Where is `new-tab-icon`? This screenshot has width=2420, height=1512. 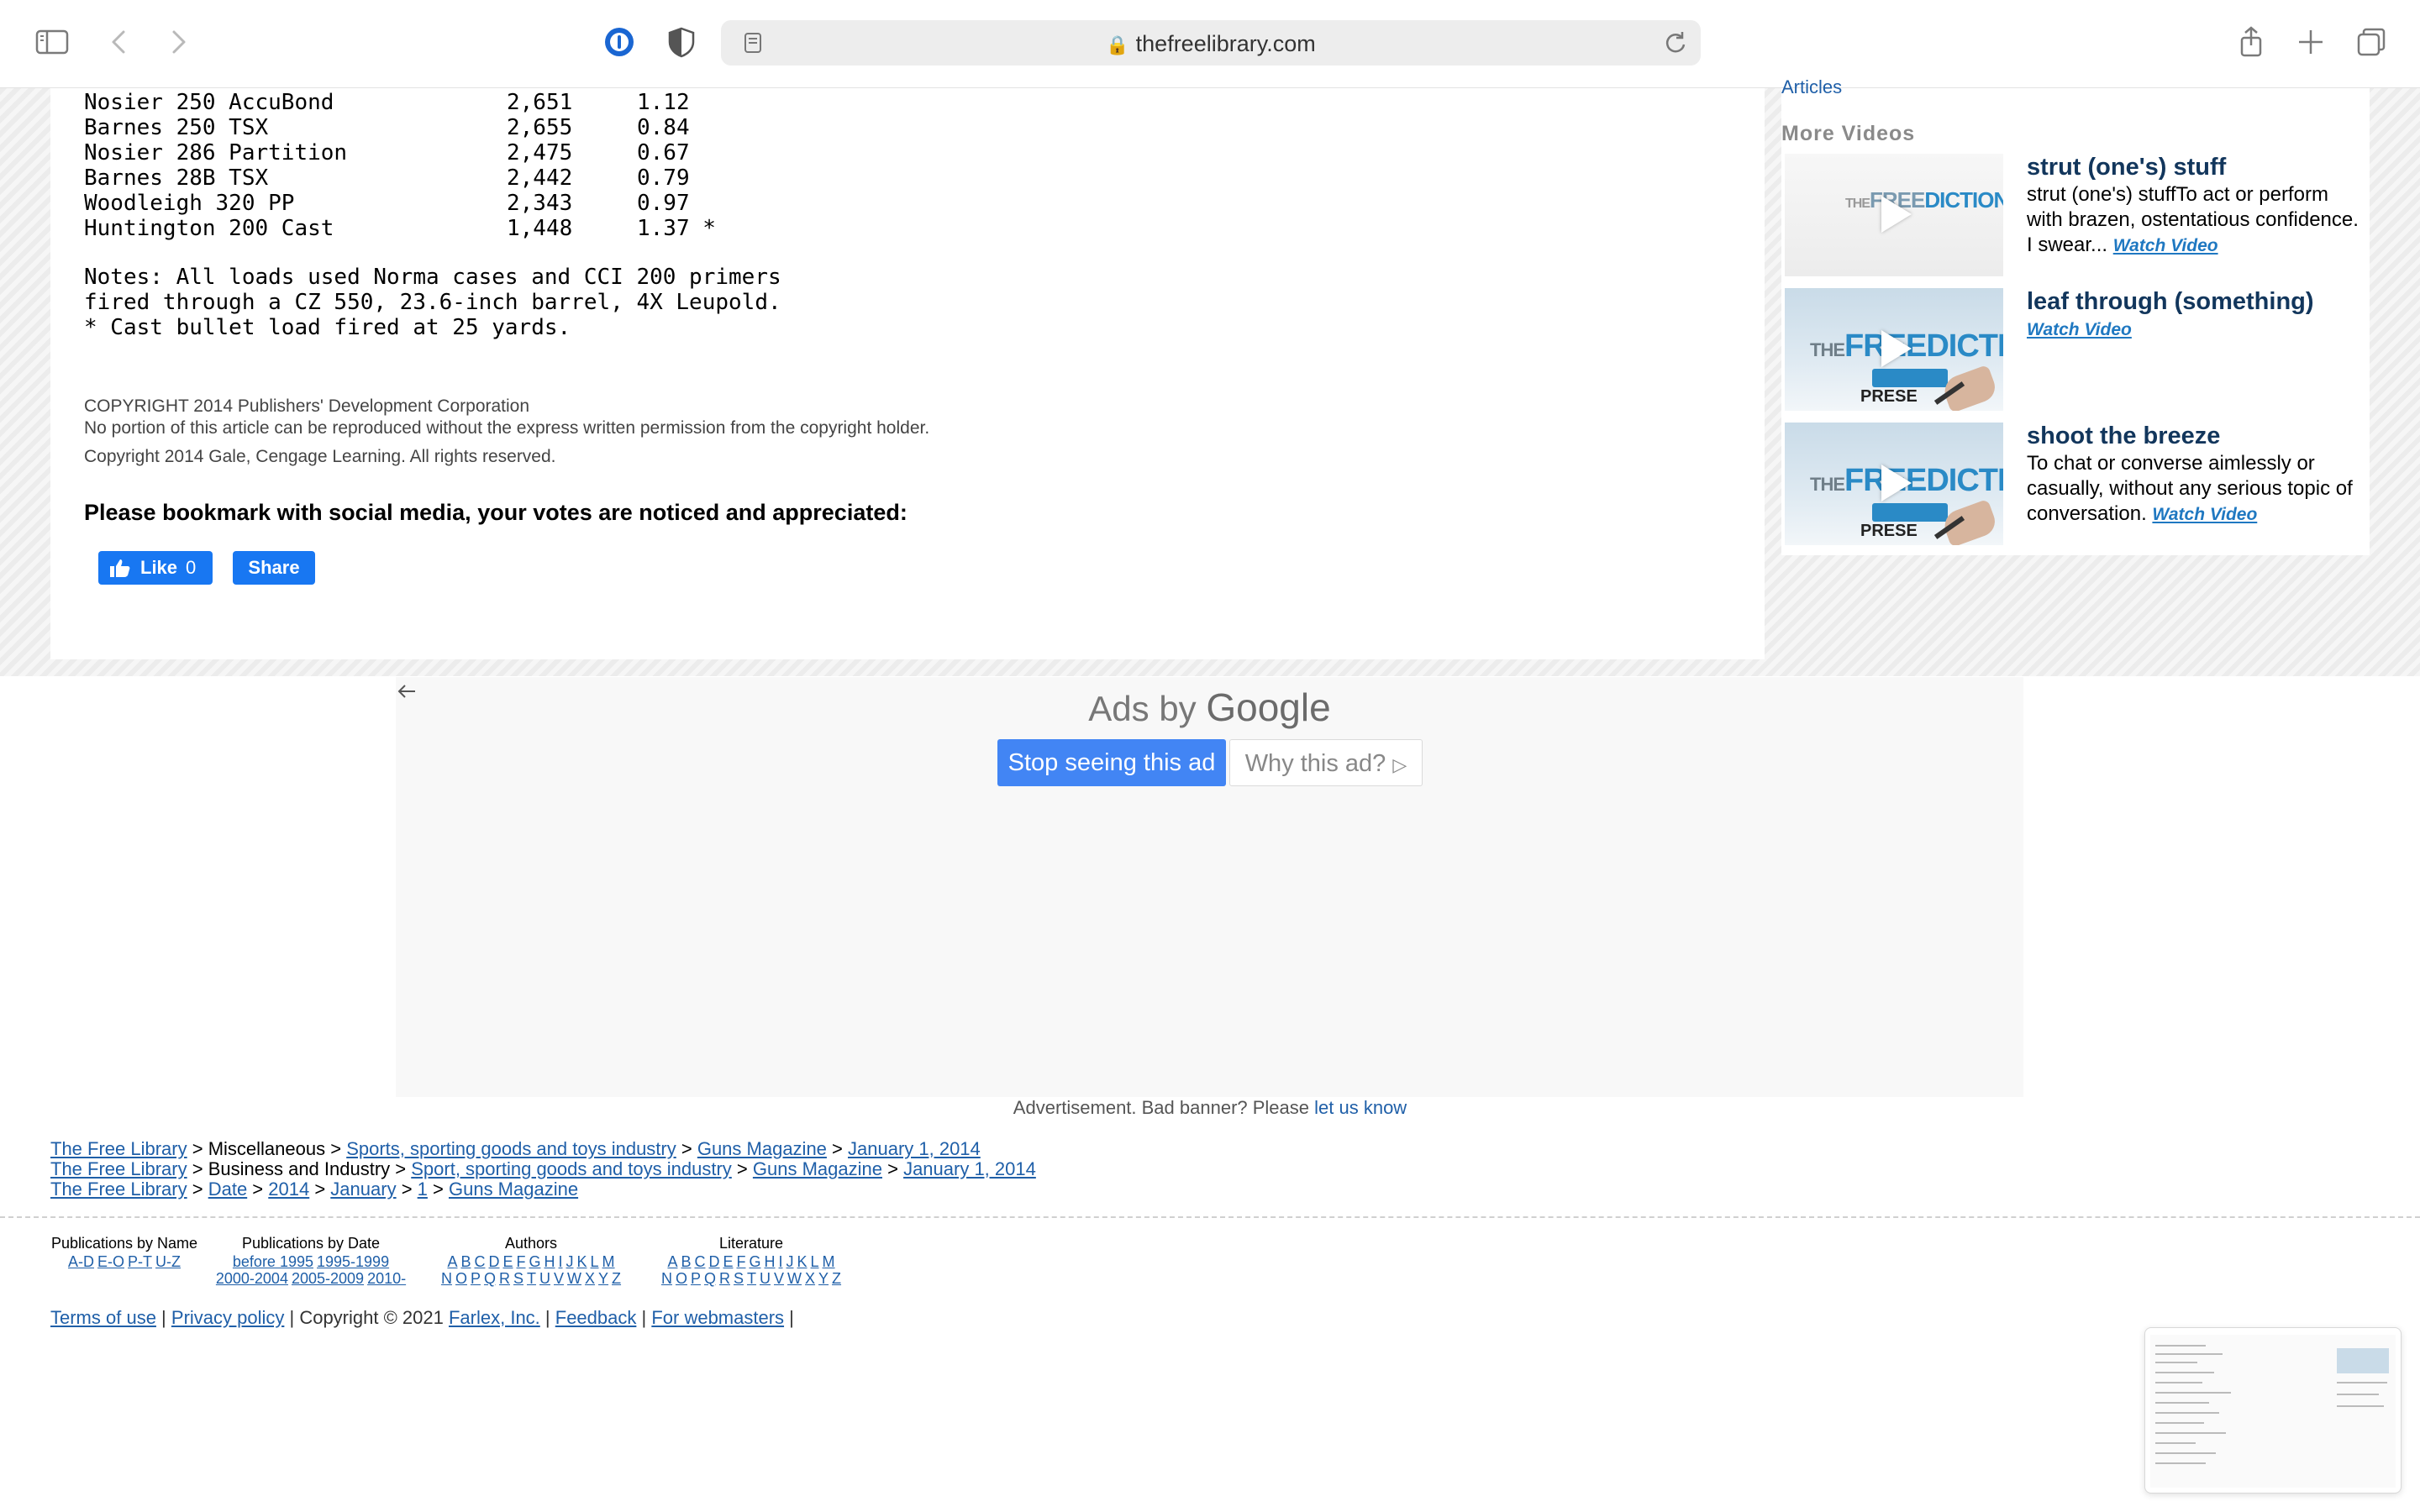 new-tab-icon is located at coordinates (2310, 42).